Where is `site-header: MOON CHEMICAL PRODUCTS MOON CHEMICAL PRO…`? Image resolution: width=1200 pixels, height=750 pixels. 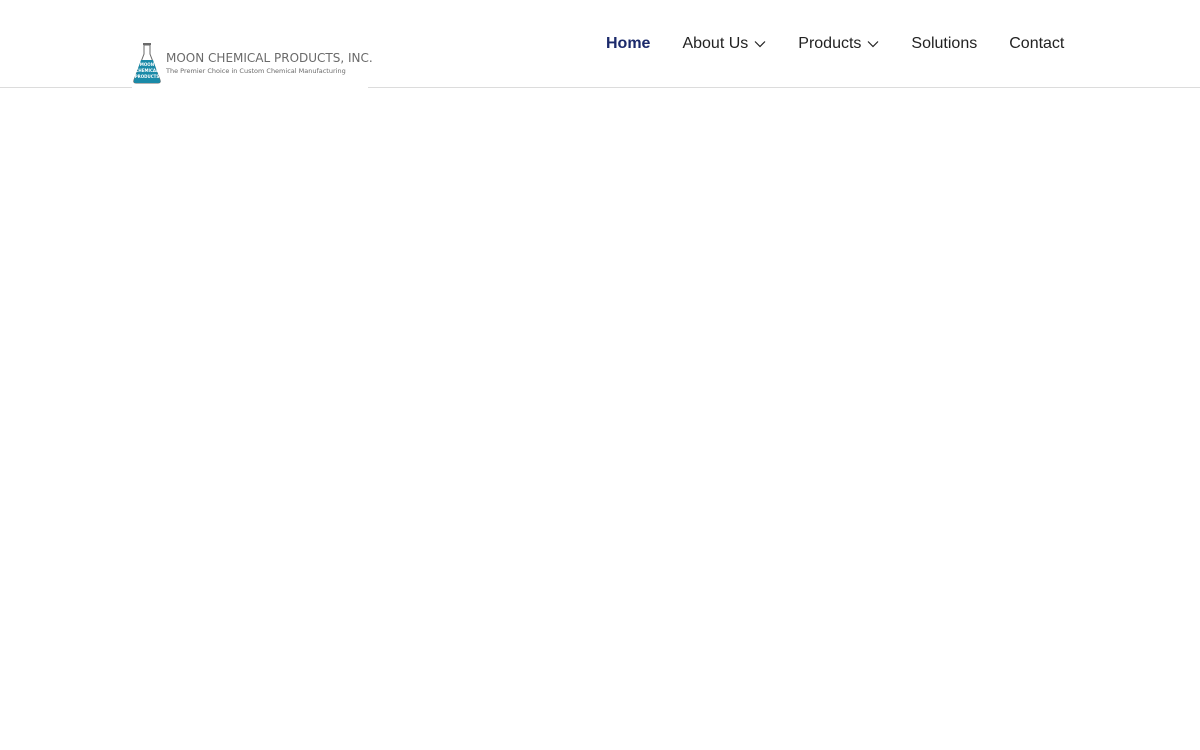
site-header: MOON CHEMICAL PRODUCTS MOON CHEMICAL PRO… is located at coordinates (600, 46).